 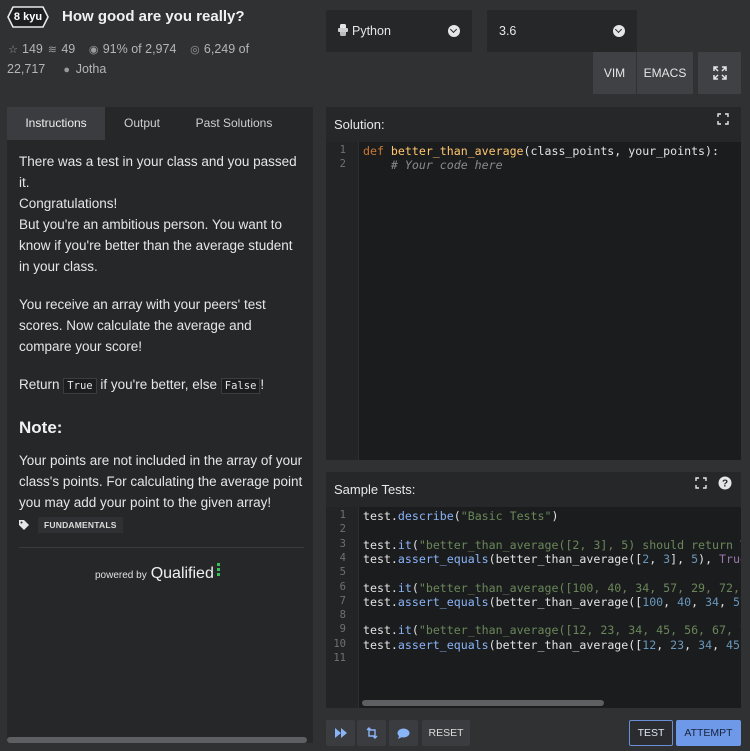 I want to click on code-line: test.describe("Basic Tests"), so click(x=460, y=516).